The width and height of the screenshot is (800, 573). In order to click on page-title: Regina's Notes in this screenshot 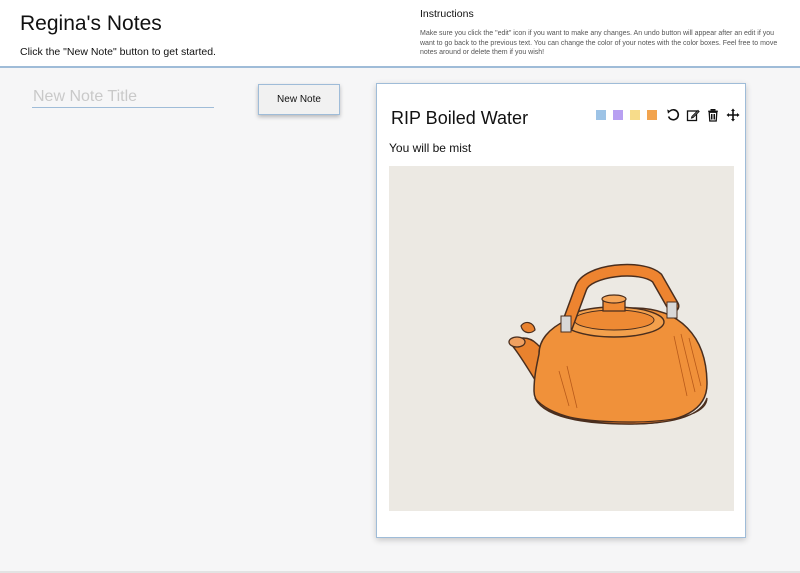, I will do `click(91, 23)`.